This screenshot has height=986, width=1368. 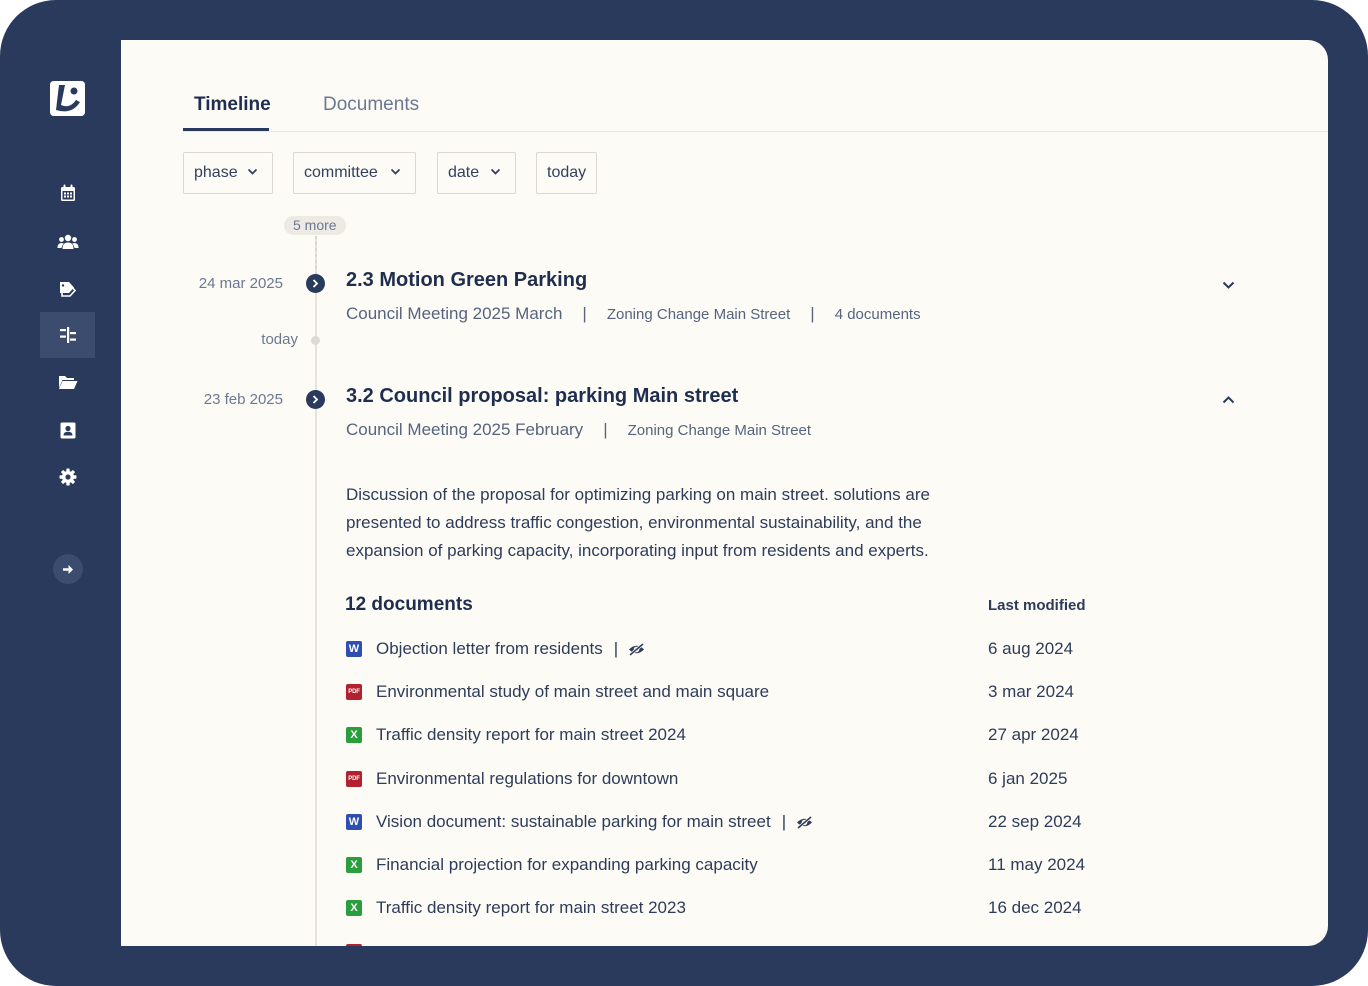 What do you see at coordinates (216, 172) in the screenshot?
I see `phase-filter-label: phase` at bounding box center [216, 172].